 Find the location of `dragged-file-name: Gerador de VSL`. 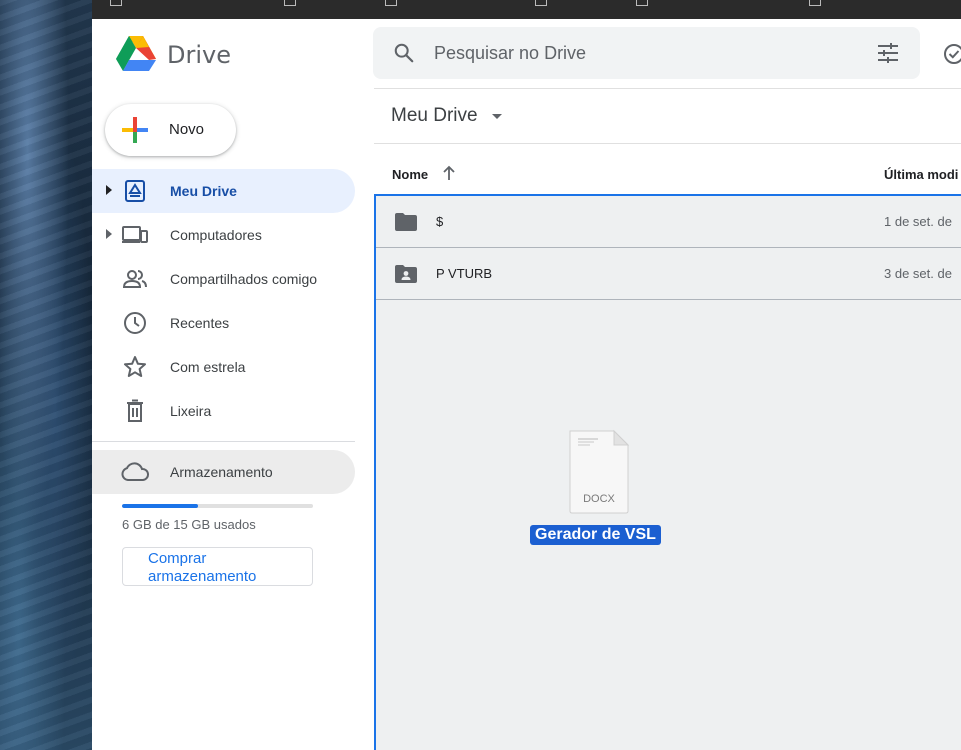

dragged-file-name: Gerador de VSL is located at coordinates (595, 535).